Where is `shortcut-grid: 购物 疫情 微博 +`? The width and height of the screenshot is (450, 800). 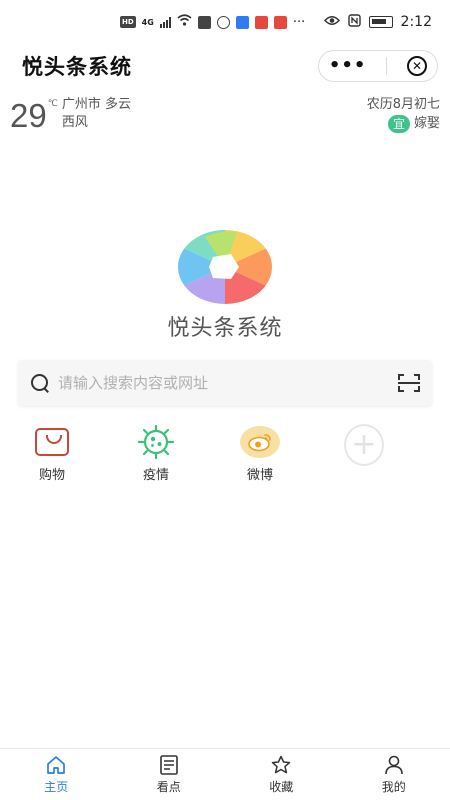 shortcut-grid: 购物 疫情 微博 + is located at coordinates (225, 454).